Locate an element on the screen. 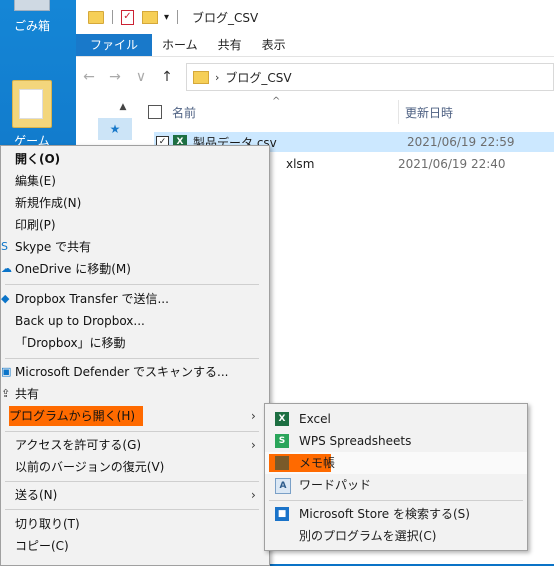 Image resolution: width=554 pixels, height=566 pixels. notepad-icon is located at coordinates (282, 463).